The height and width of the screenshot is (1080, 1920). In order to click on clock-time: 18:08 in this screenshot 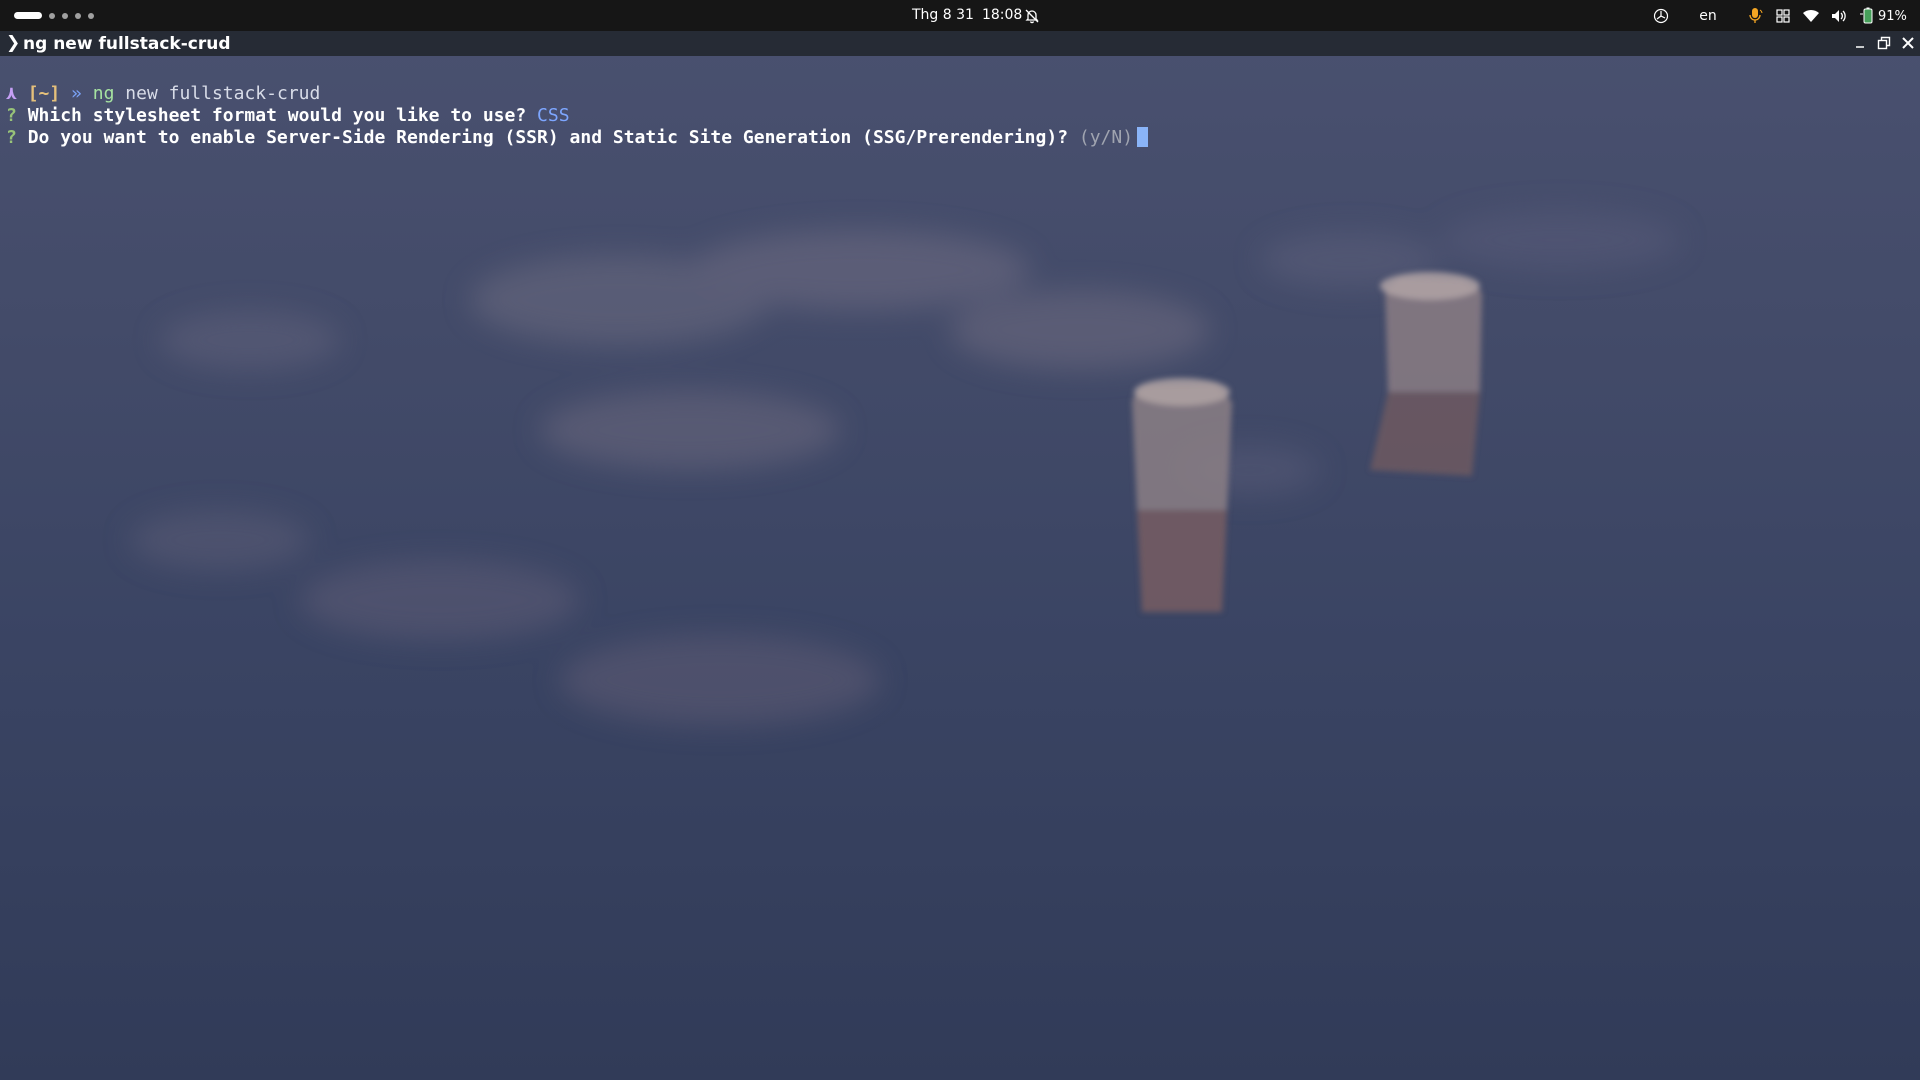, I will do `click(1002, 15)`.